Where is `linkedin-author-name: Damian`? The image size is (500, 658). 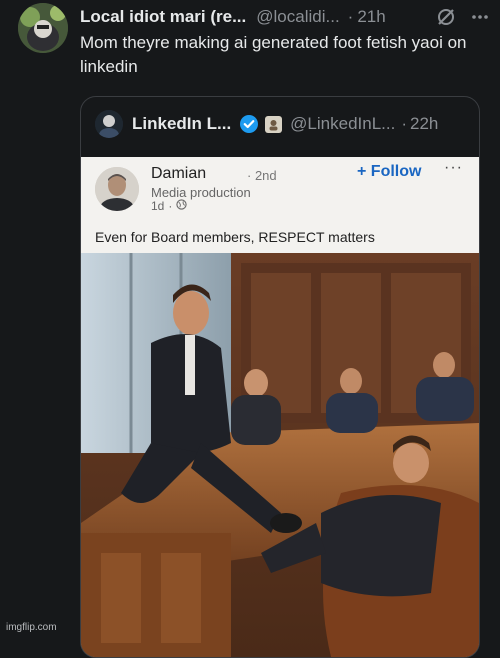
linkedin-author-name: Damian is located at coordinates (179, 173).